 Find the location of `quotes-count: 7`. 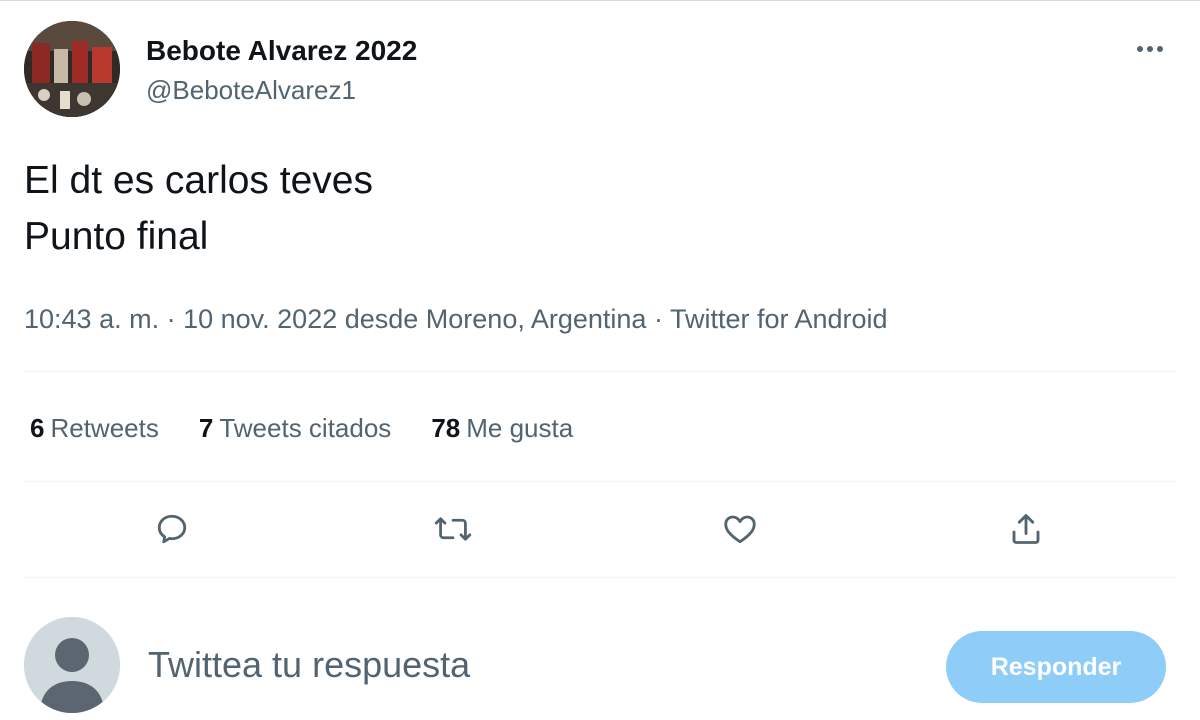

quotes-count: 7 is located at coordinates (206, 428).